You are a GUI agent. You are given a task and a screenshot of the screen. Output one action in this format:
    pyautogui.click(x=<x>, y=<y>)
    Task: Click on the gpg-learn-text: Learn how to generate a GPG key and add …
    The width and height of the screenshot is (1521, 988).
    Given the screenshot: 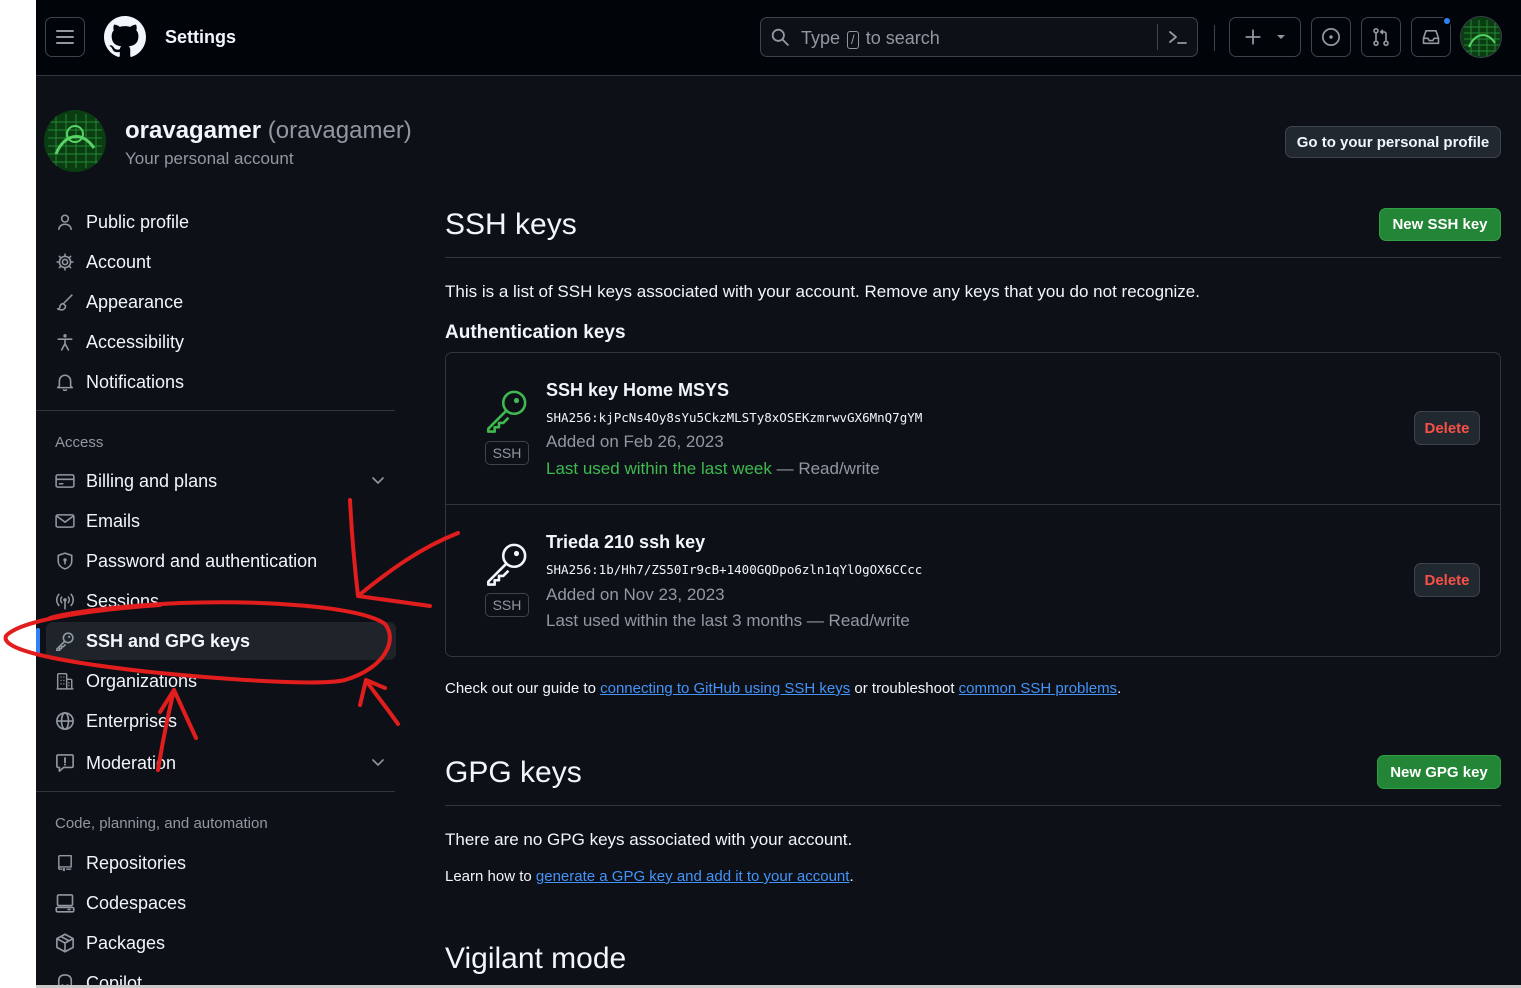 What is the action you would take?
    pyautogui.click(x=649, y=876)
    